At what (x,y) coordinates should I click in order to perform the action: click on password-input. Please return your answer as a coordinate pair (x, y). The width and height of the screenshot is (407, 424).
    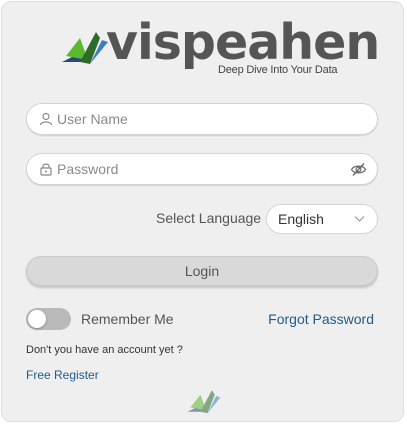
    Looking at the image, I should click on (202, 169).